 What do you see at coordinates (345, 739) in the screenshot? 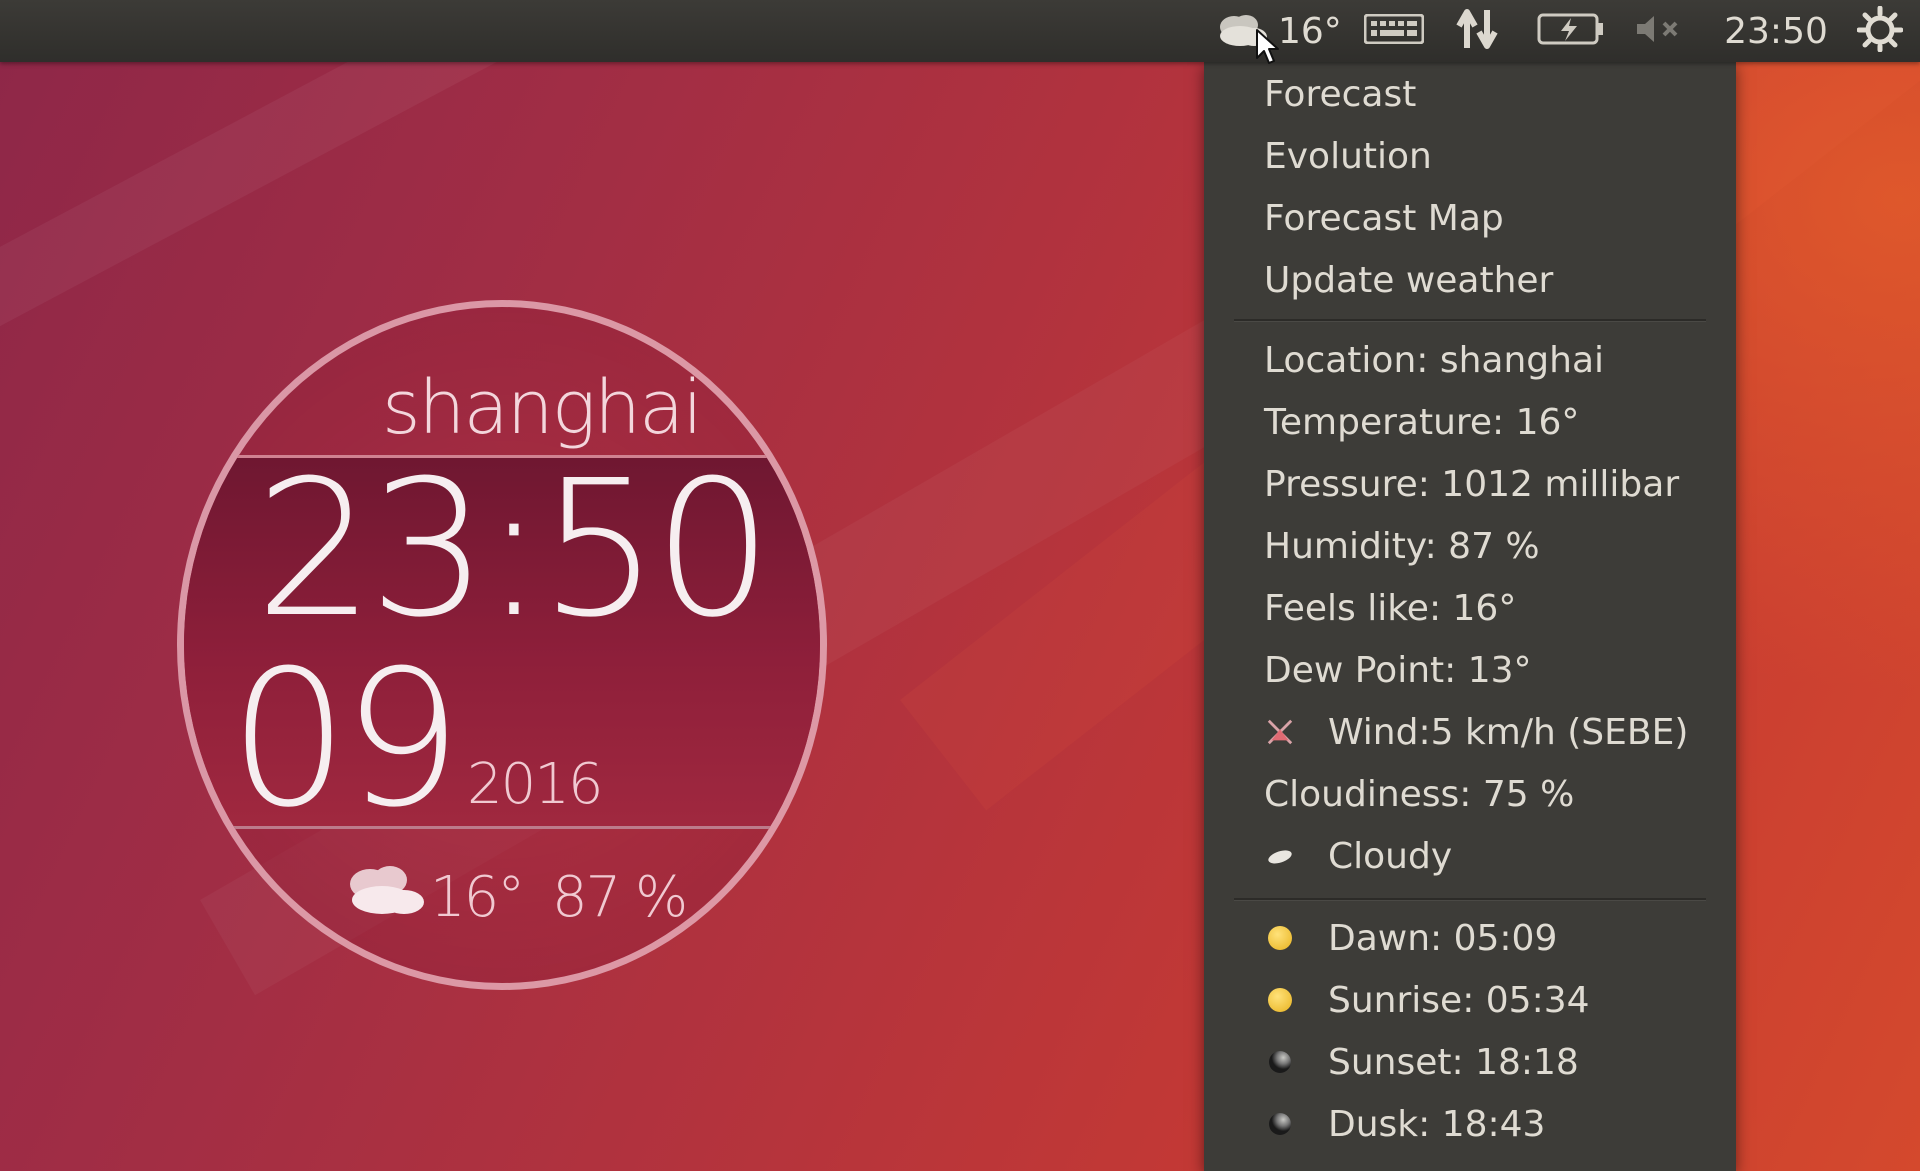
I see `clock-day: 09` at bounding box center [345, 739].